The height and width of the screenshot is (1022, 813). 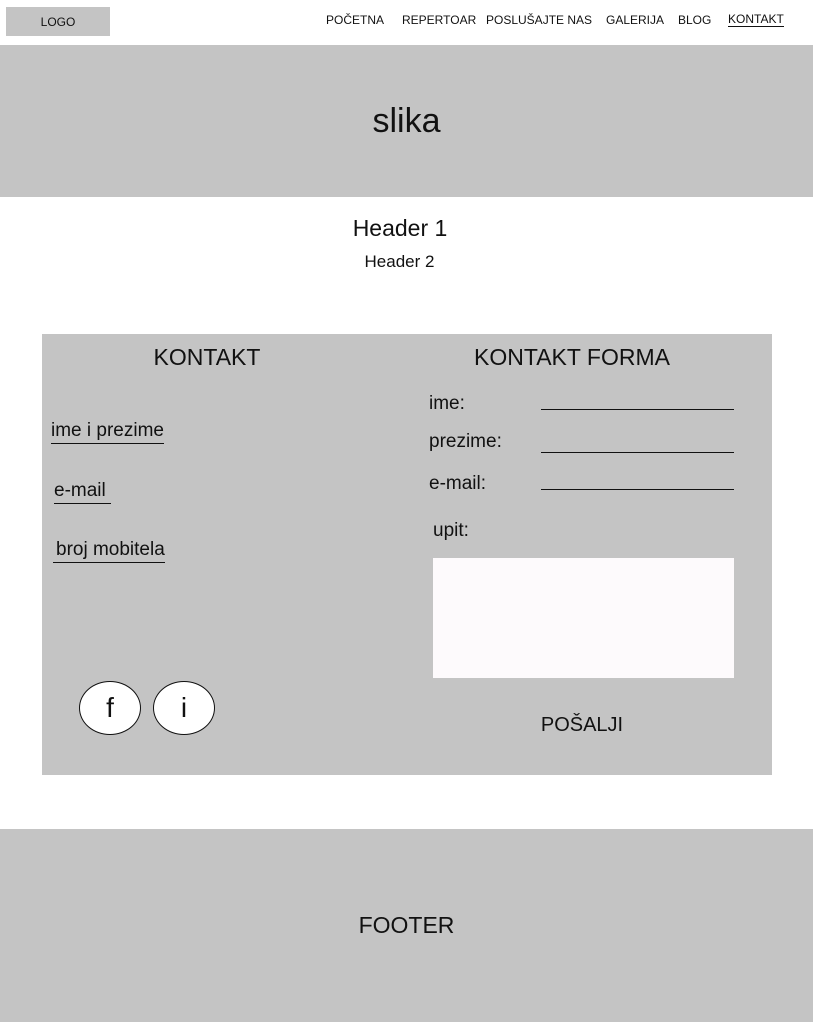 I want to click on send-button: POŠALJI, so click(x=582, y=725).